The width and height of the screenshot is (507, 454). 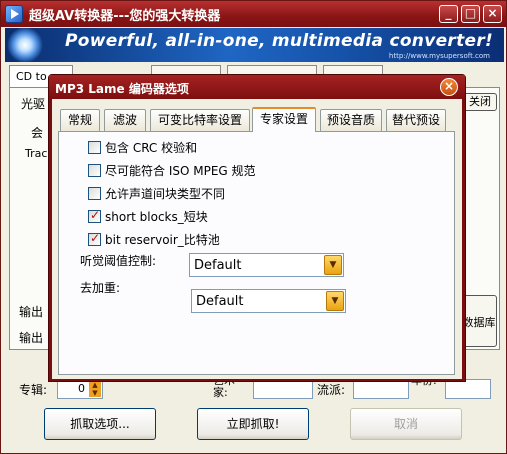 What do you see at coordinates (100, 288) in the screenshot?
I see `emphasis-label: 去加重:` at bounding box center [100, 288].